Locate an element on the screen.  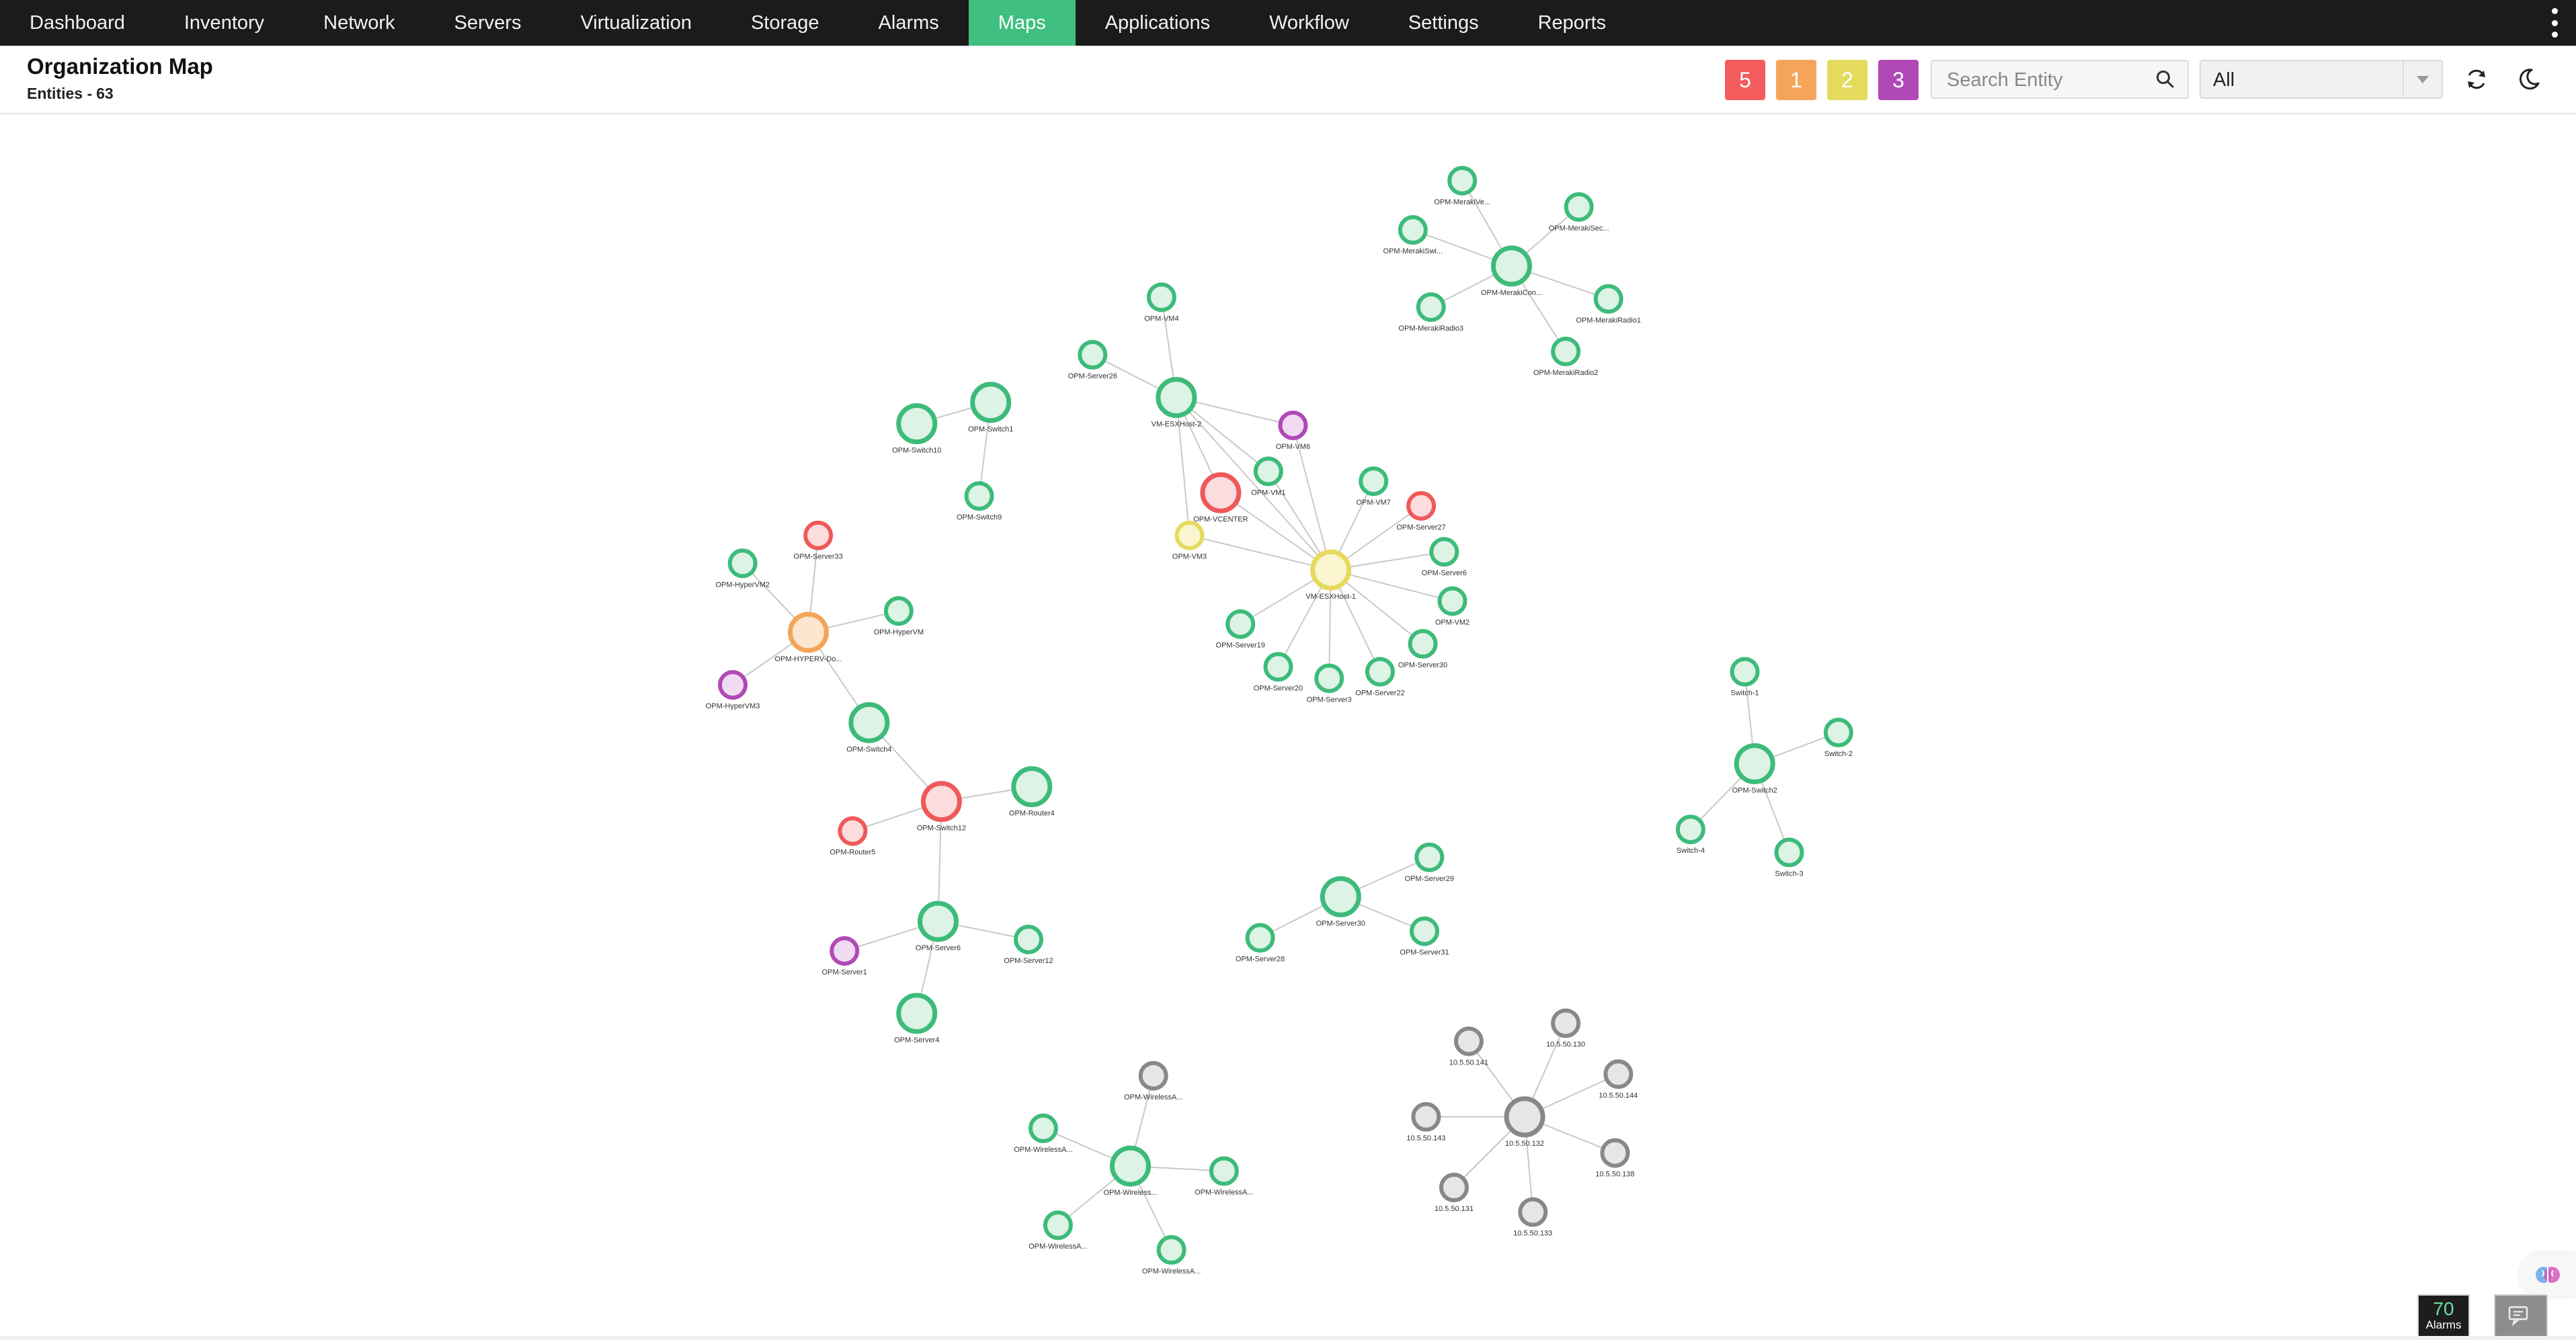
map-node: OPM-HyperVM3 is located at coordinates (733, 690).